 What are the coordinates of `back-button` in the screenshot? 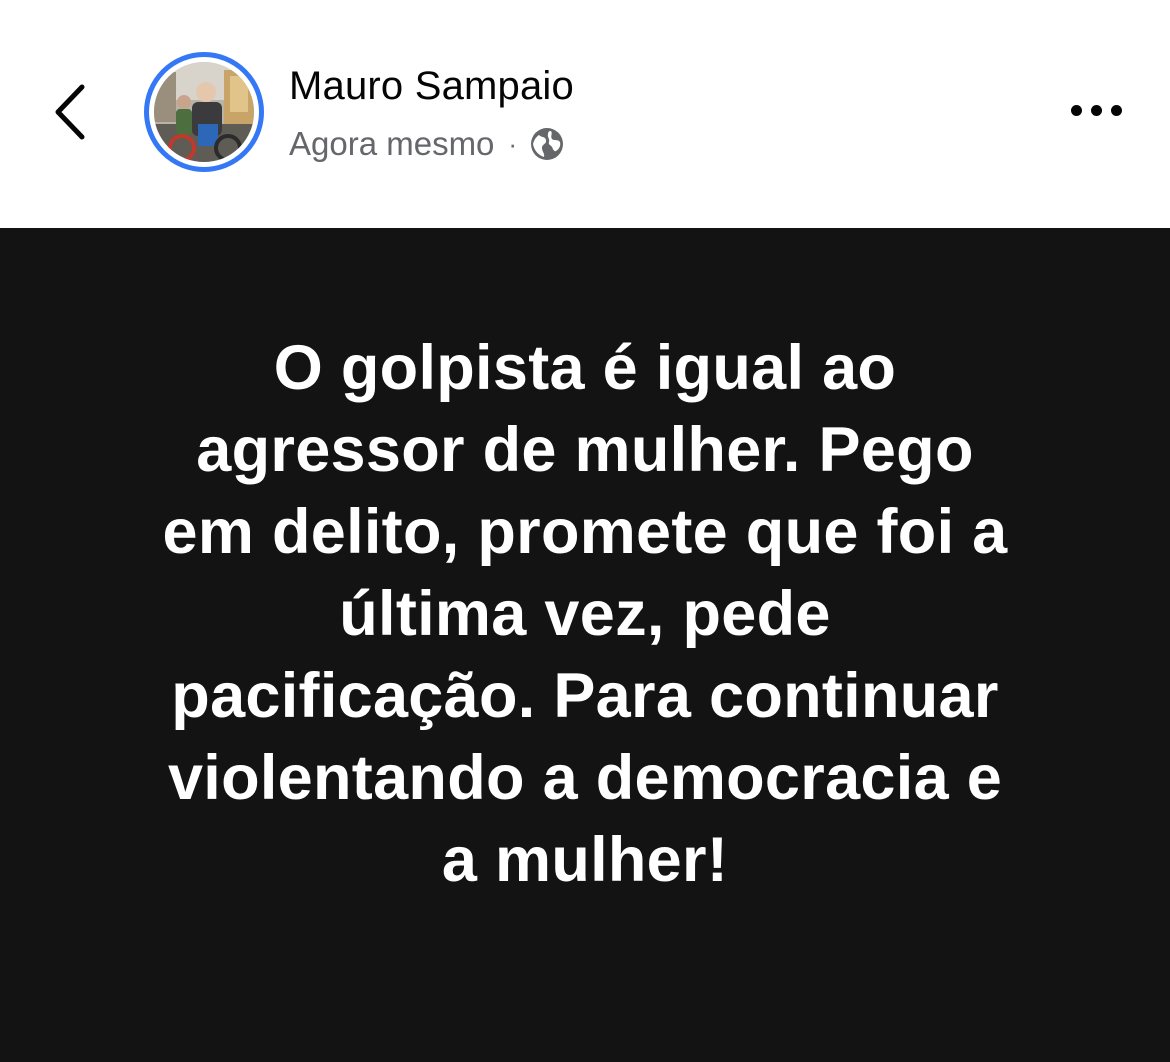 It's located at (70, 112).